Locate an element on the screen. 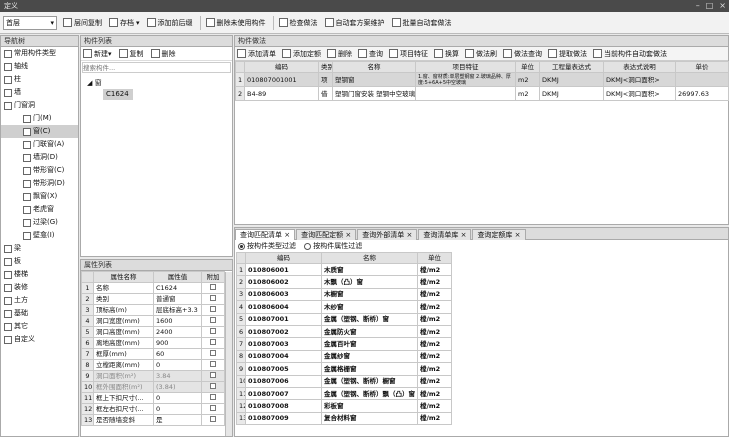 The height and width of the screenshot is (437, 729). property-value: 60 is located at coordinates (177, 354).